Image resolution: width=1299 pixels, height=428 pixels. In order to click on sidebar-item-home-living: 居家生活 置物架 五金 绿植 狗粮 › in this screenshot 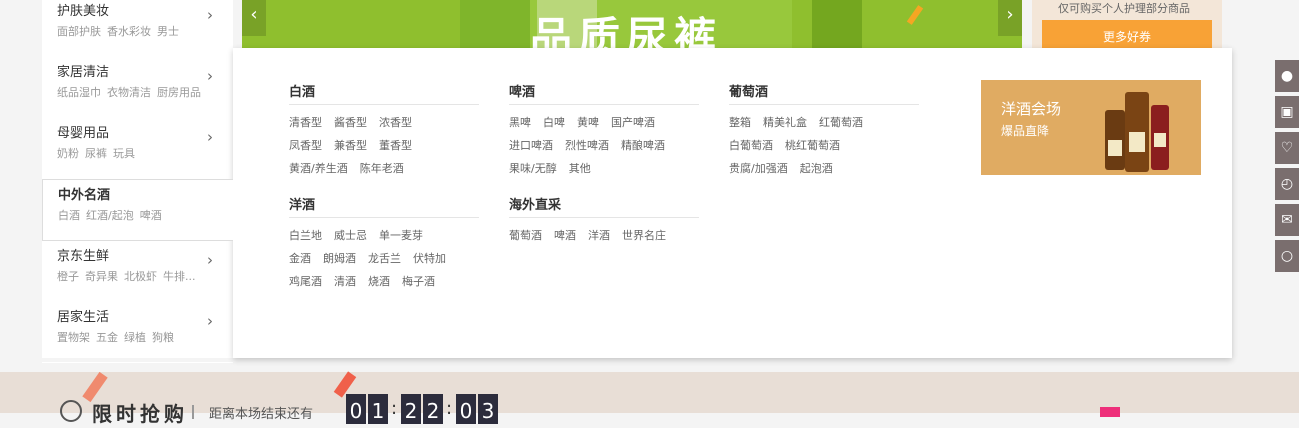, I will do `click(137, 332)`.